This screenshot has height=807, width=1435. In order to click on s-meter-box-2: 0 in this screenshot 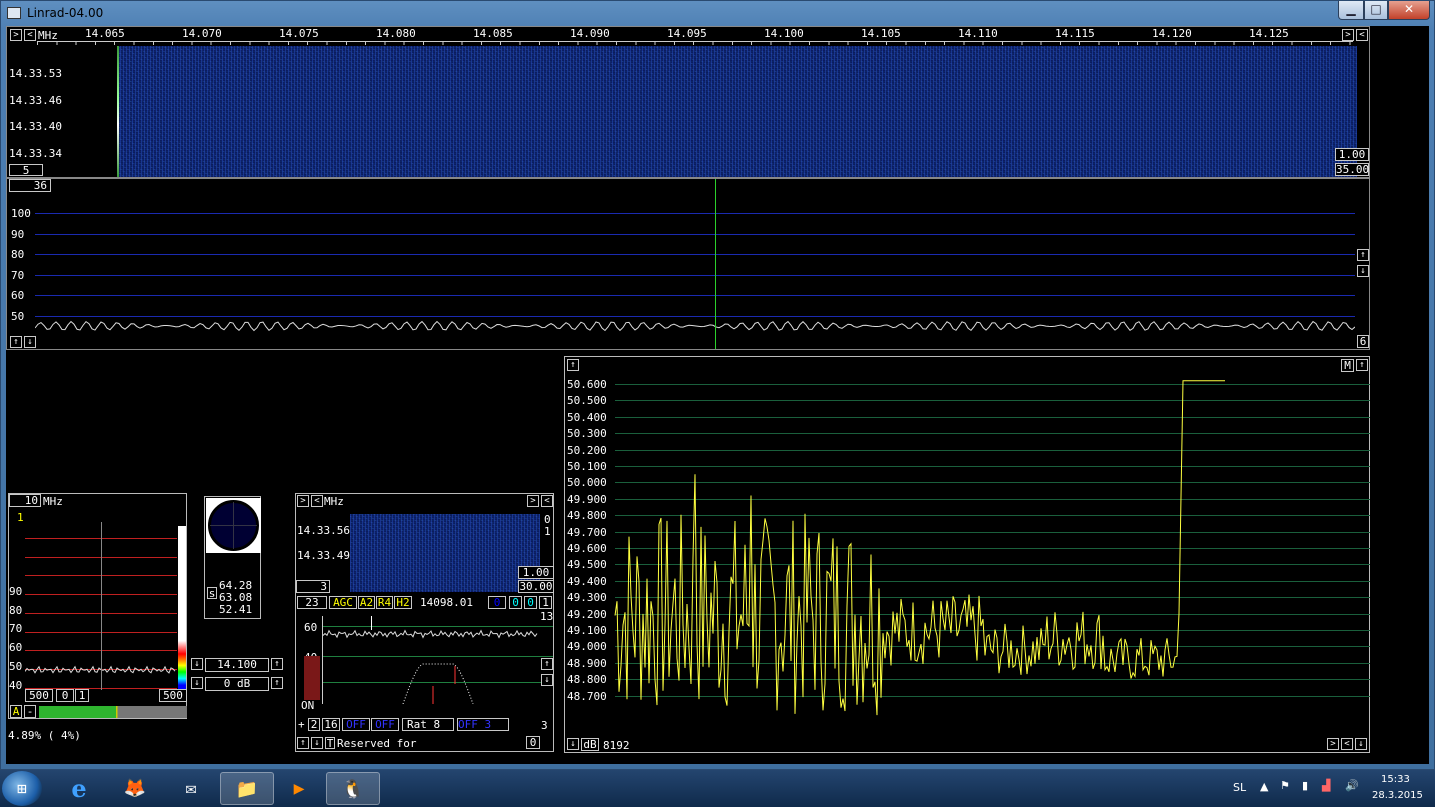, I will do `click(65, 695)`.